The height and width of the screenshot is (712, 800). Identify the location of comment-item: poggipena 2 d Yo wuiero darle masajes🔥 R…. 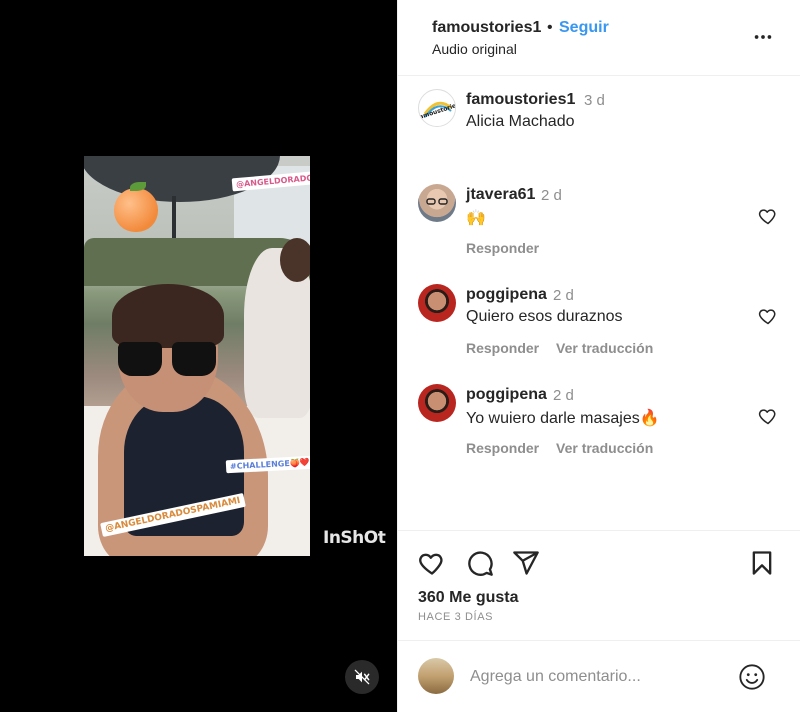
(599, 429).